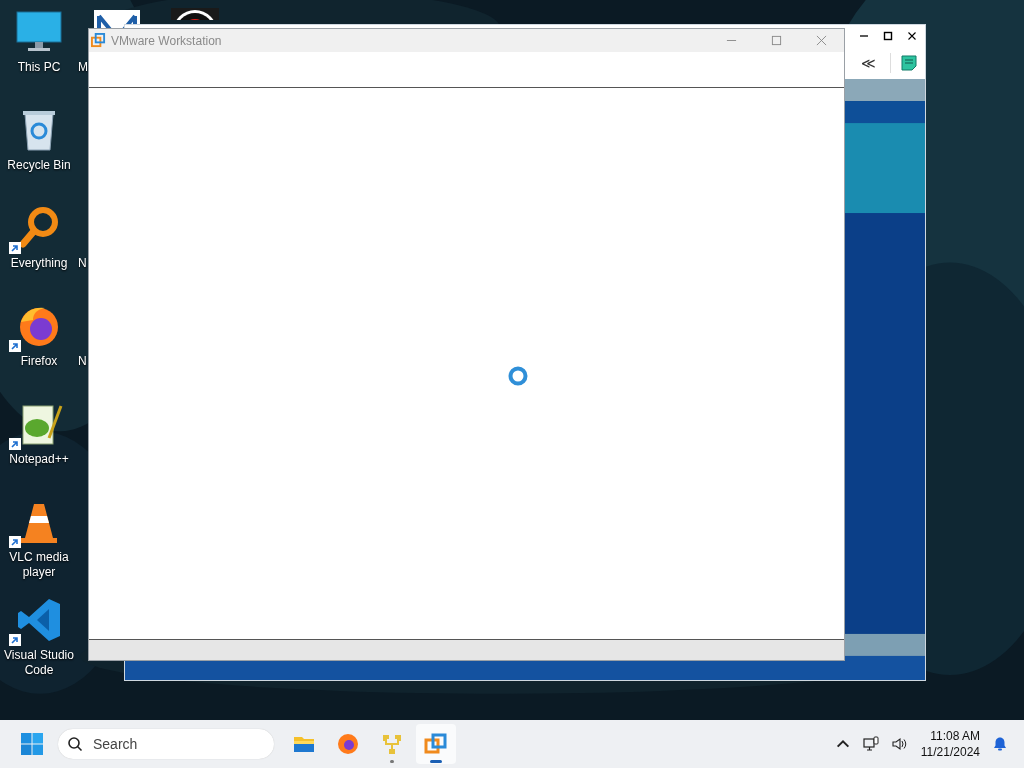  I want to click on icon-label: Everything, so click(39, 263).